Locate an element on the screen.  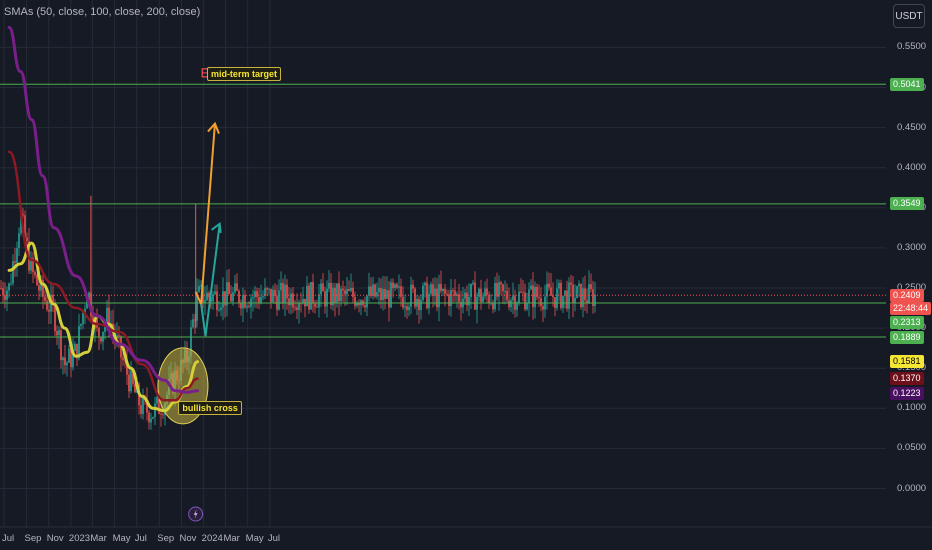
mid-term-target-label: mid-term target is located at coordinates (243, 73).